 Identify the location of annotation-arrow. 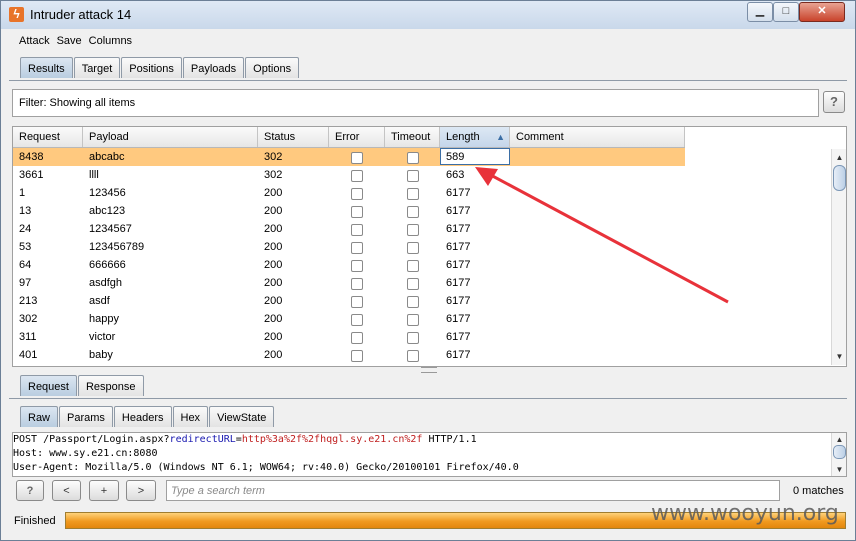
(602, 235).